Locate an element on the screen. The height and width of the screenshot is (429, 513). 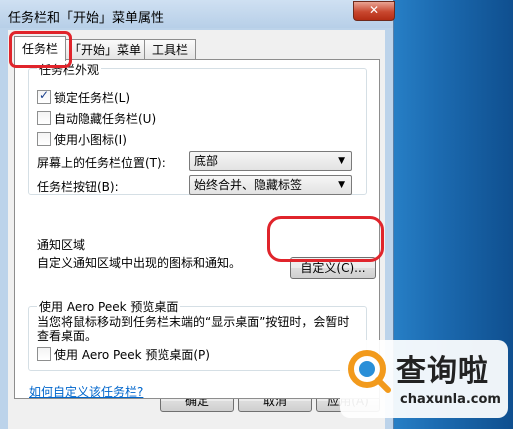
notification-description: 自定义通知区域中出现的图标和通知。 is located at coordinates (139, 263).